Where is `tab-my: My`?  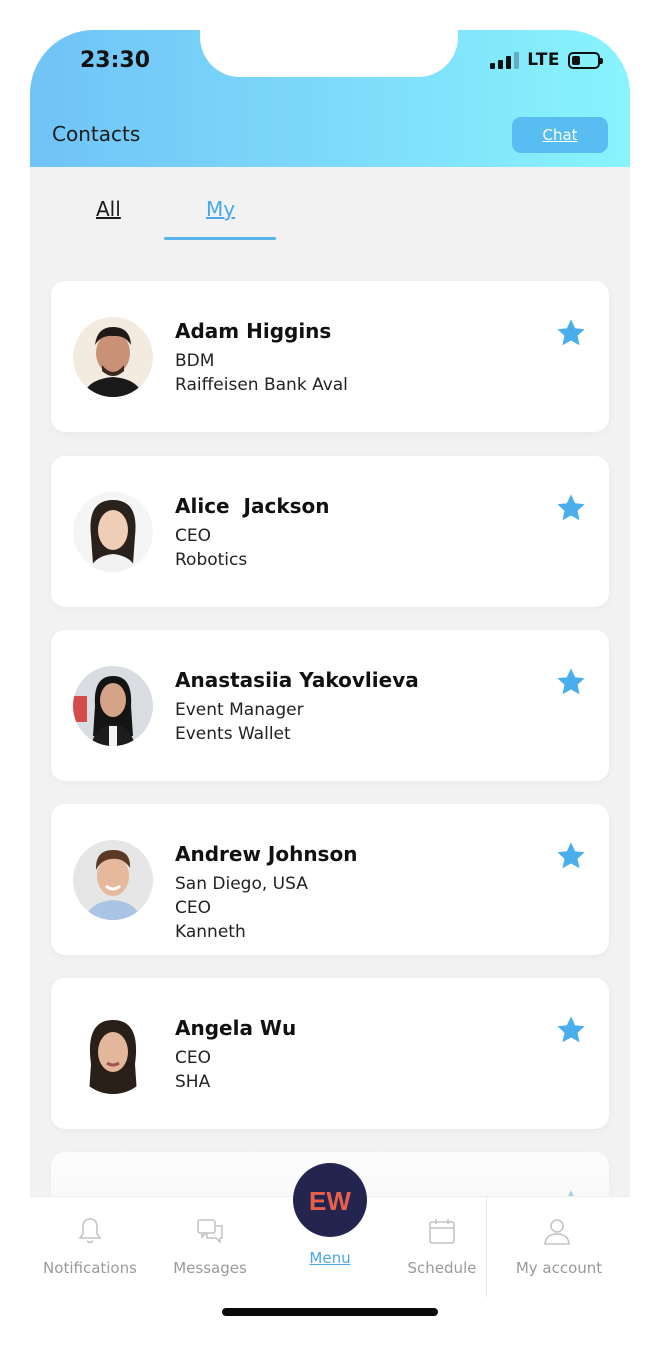
tab-my: My is located at coordinates (220, 209).